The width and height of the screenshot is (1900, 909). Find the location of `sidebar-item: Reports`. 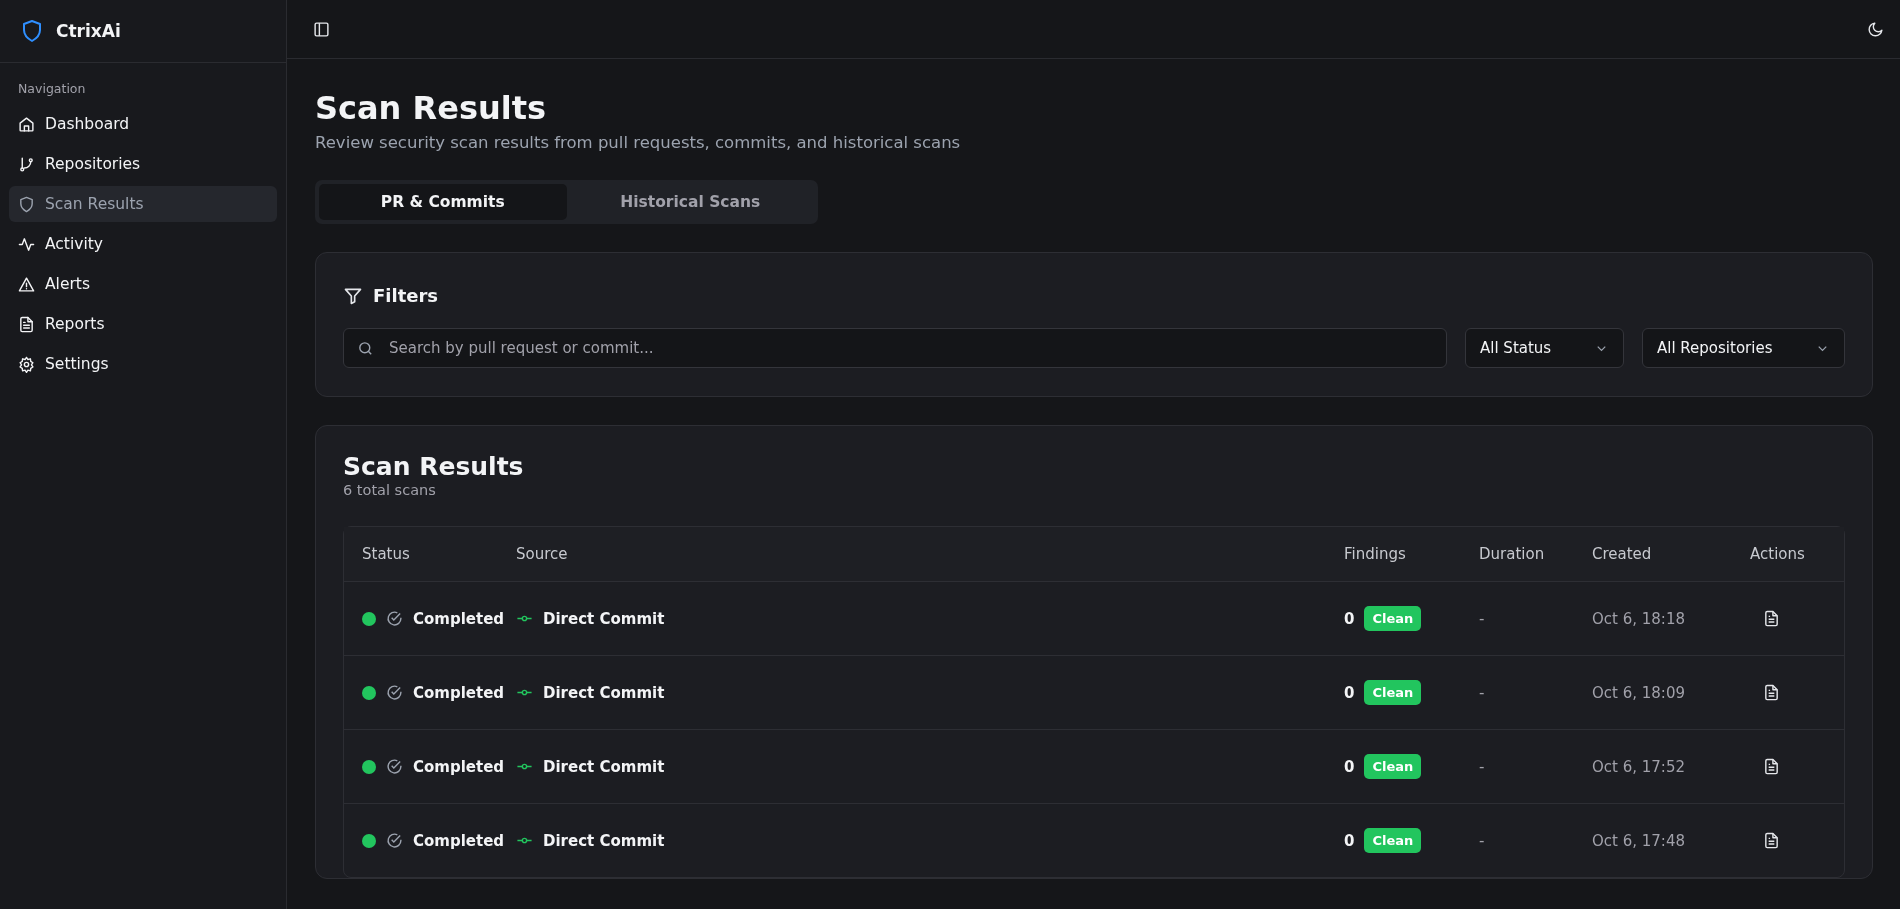

sidebar-item: Reports is located at coordinates (143, 324).